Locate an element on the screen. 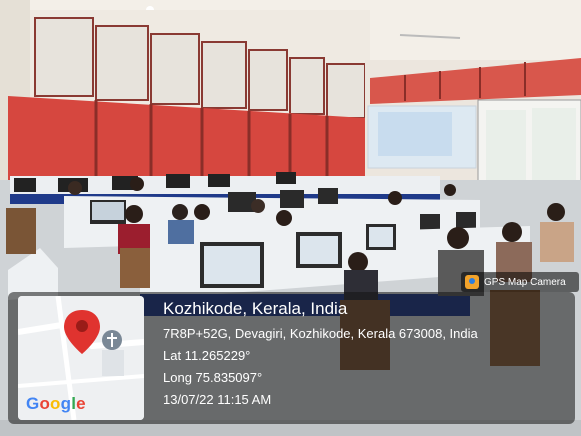  date-time: 13/07/22 11:15 AM is located at coordinates (217, 399).